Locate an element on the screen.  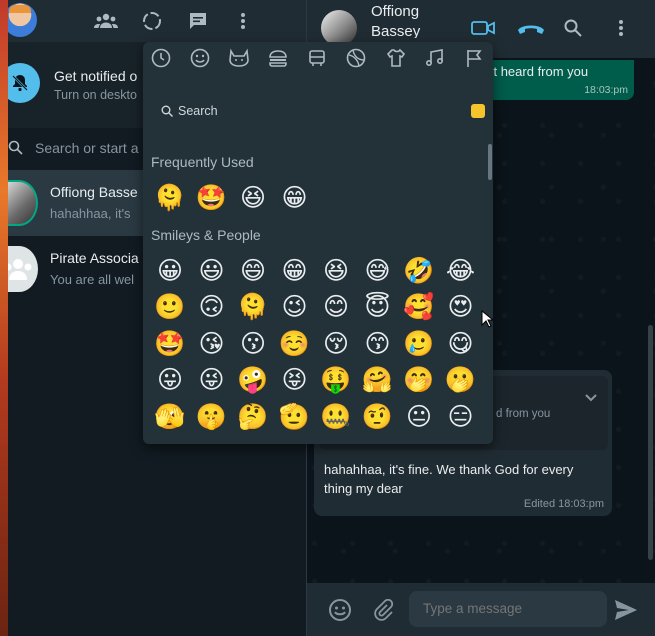
emoji-button: 😐 is located at coordinates (419, 416).